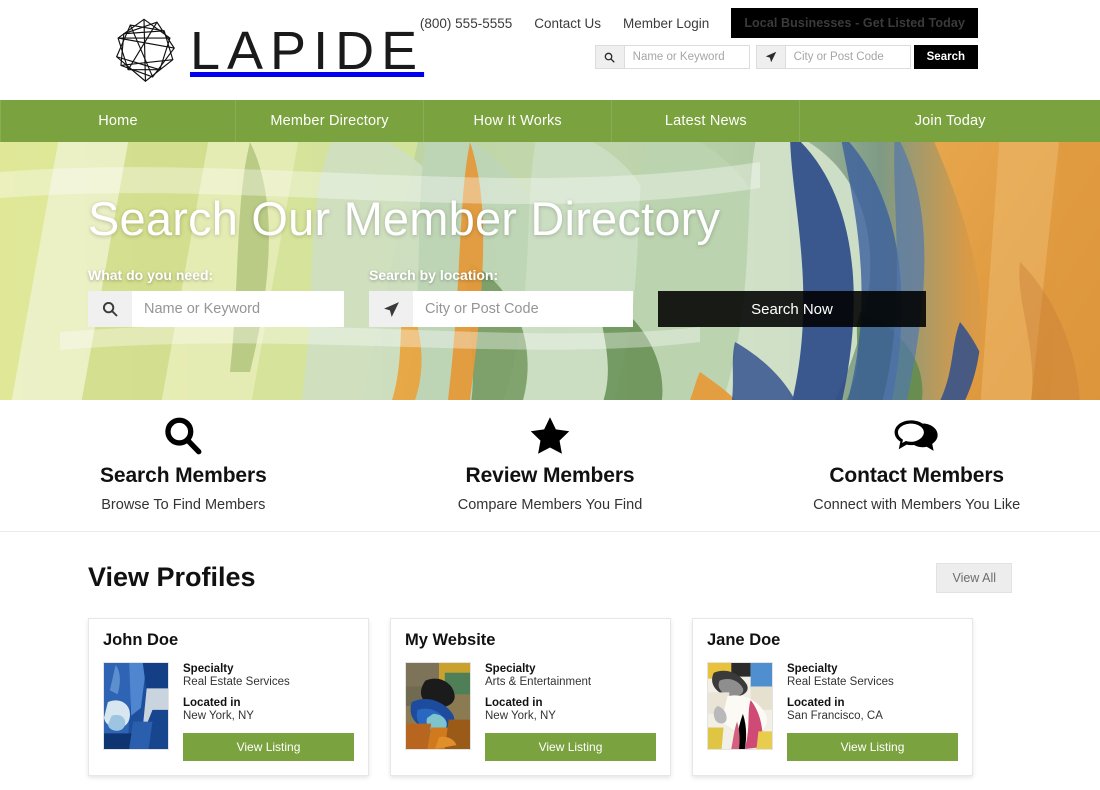  What do you see at coordinates (330, 121) in the screenshot?
I see `nav-item-member-directory: Member Directory` at bounding box center [330, 121].